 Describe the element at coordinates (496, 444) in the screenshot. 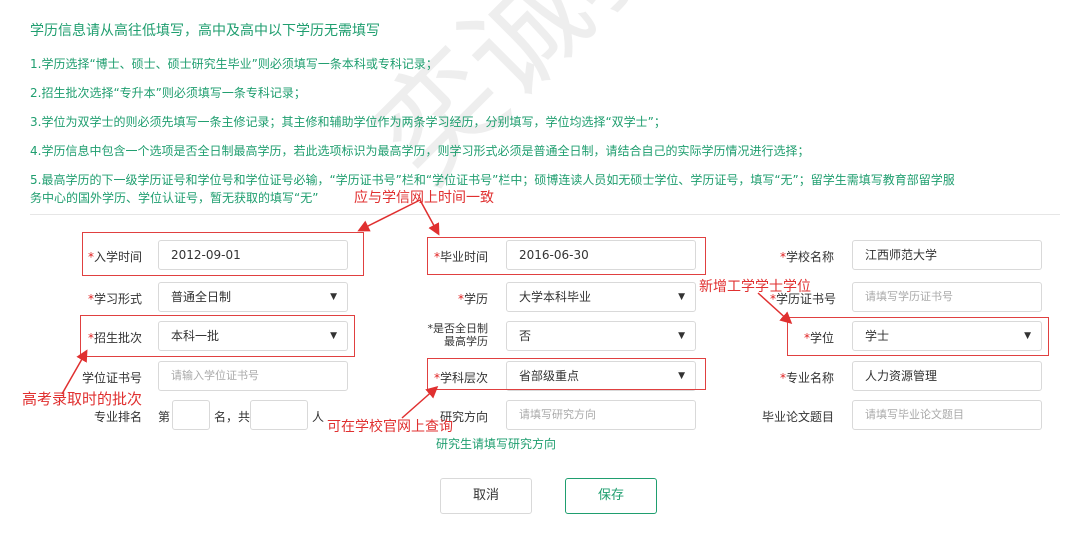

I see `research-annotation: 研究生请填写研究方向` at that location.